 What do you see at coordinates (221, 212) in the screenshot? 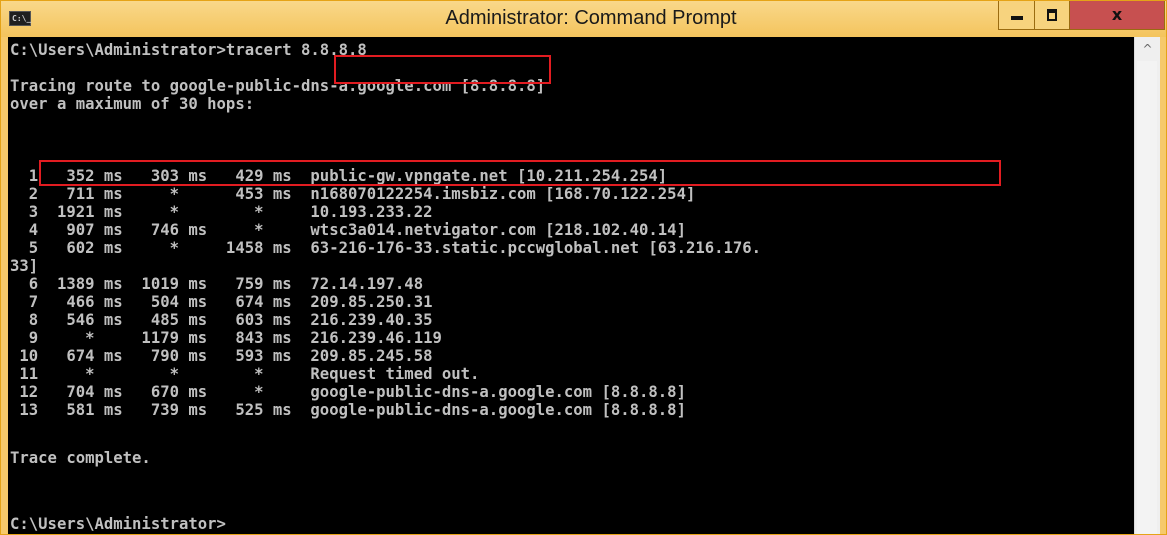
I see `hop-row-3: 3 1921 ms * * 10.193.233.22` at bounding box center [221, 212].